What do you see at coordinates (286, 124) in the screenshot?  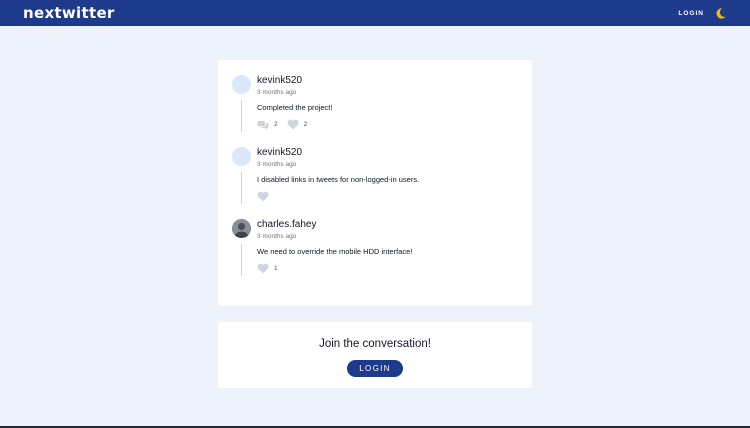 I see `tweet-actions: 2 2` at bounding box center [286, 124].